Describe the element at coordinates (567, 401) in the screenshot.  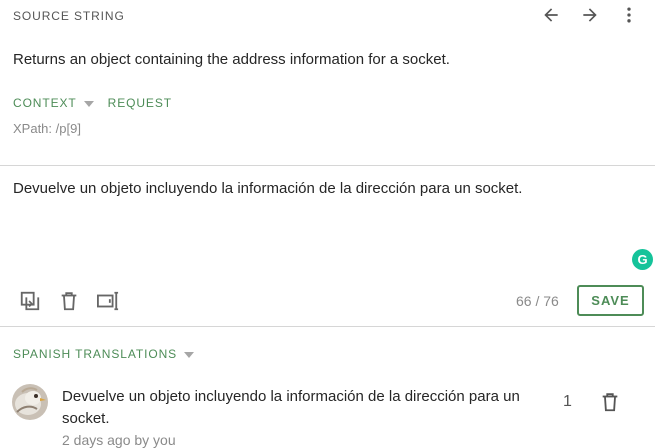
I see `vote-count: 1` at that location.